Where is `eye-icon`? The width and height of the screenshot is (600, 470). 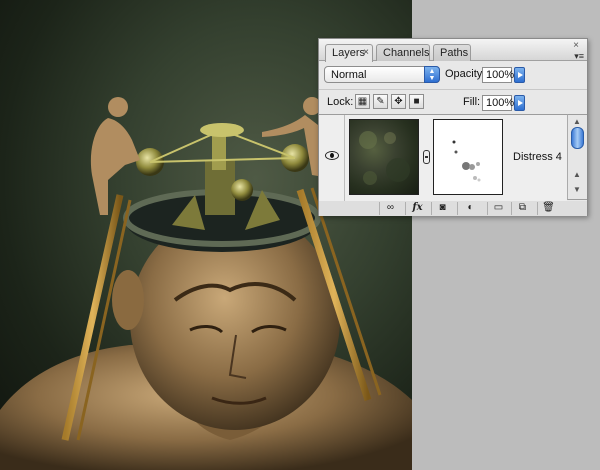 eye-icon is located at coordinates (332, 155).